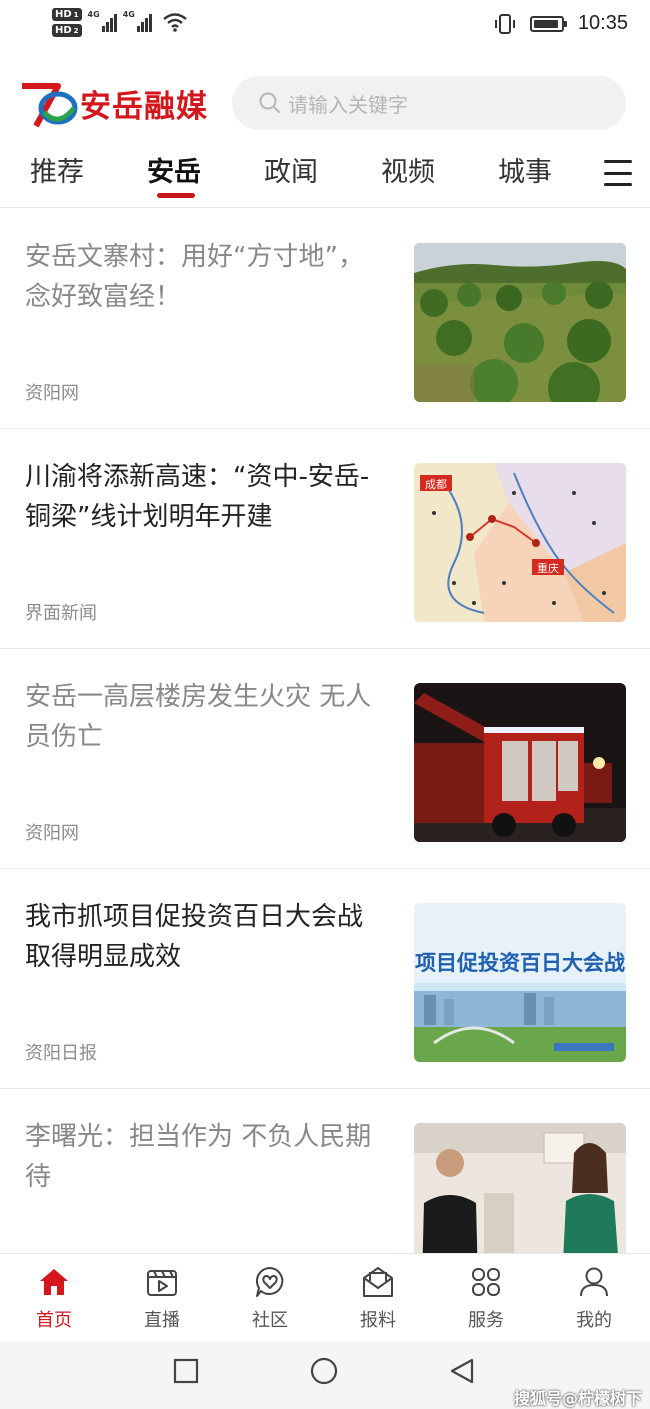 This screenshot has height=1409, width=650. I want to click on news-source: 界面新闻, so click(61, 613).